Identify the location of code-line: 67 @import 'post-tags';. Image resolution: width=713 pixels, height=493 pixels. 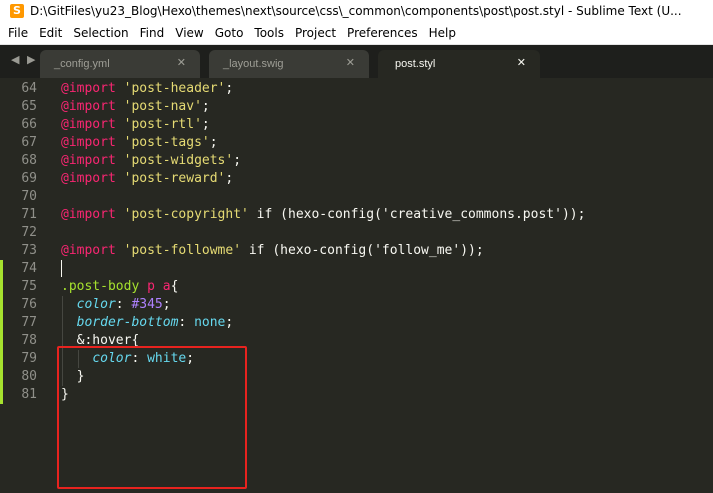
(356, 143).